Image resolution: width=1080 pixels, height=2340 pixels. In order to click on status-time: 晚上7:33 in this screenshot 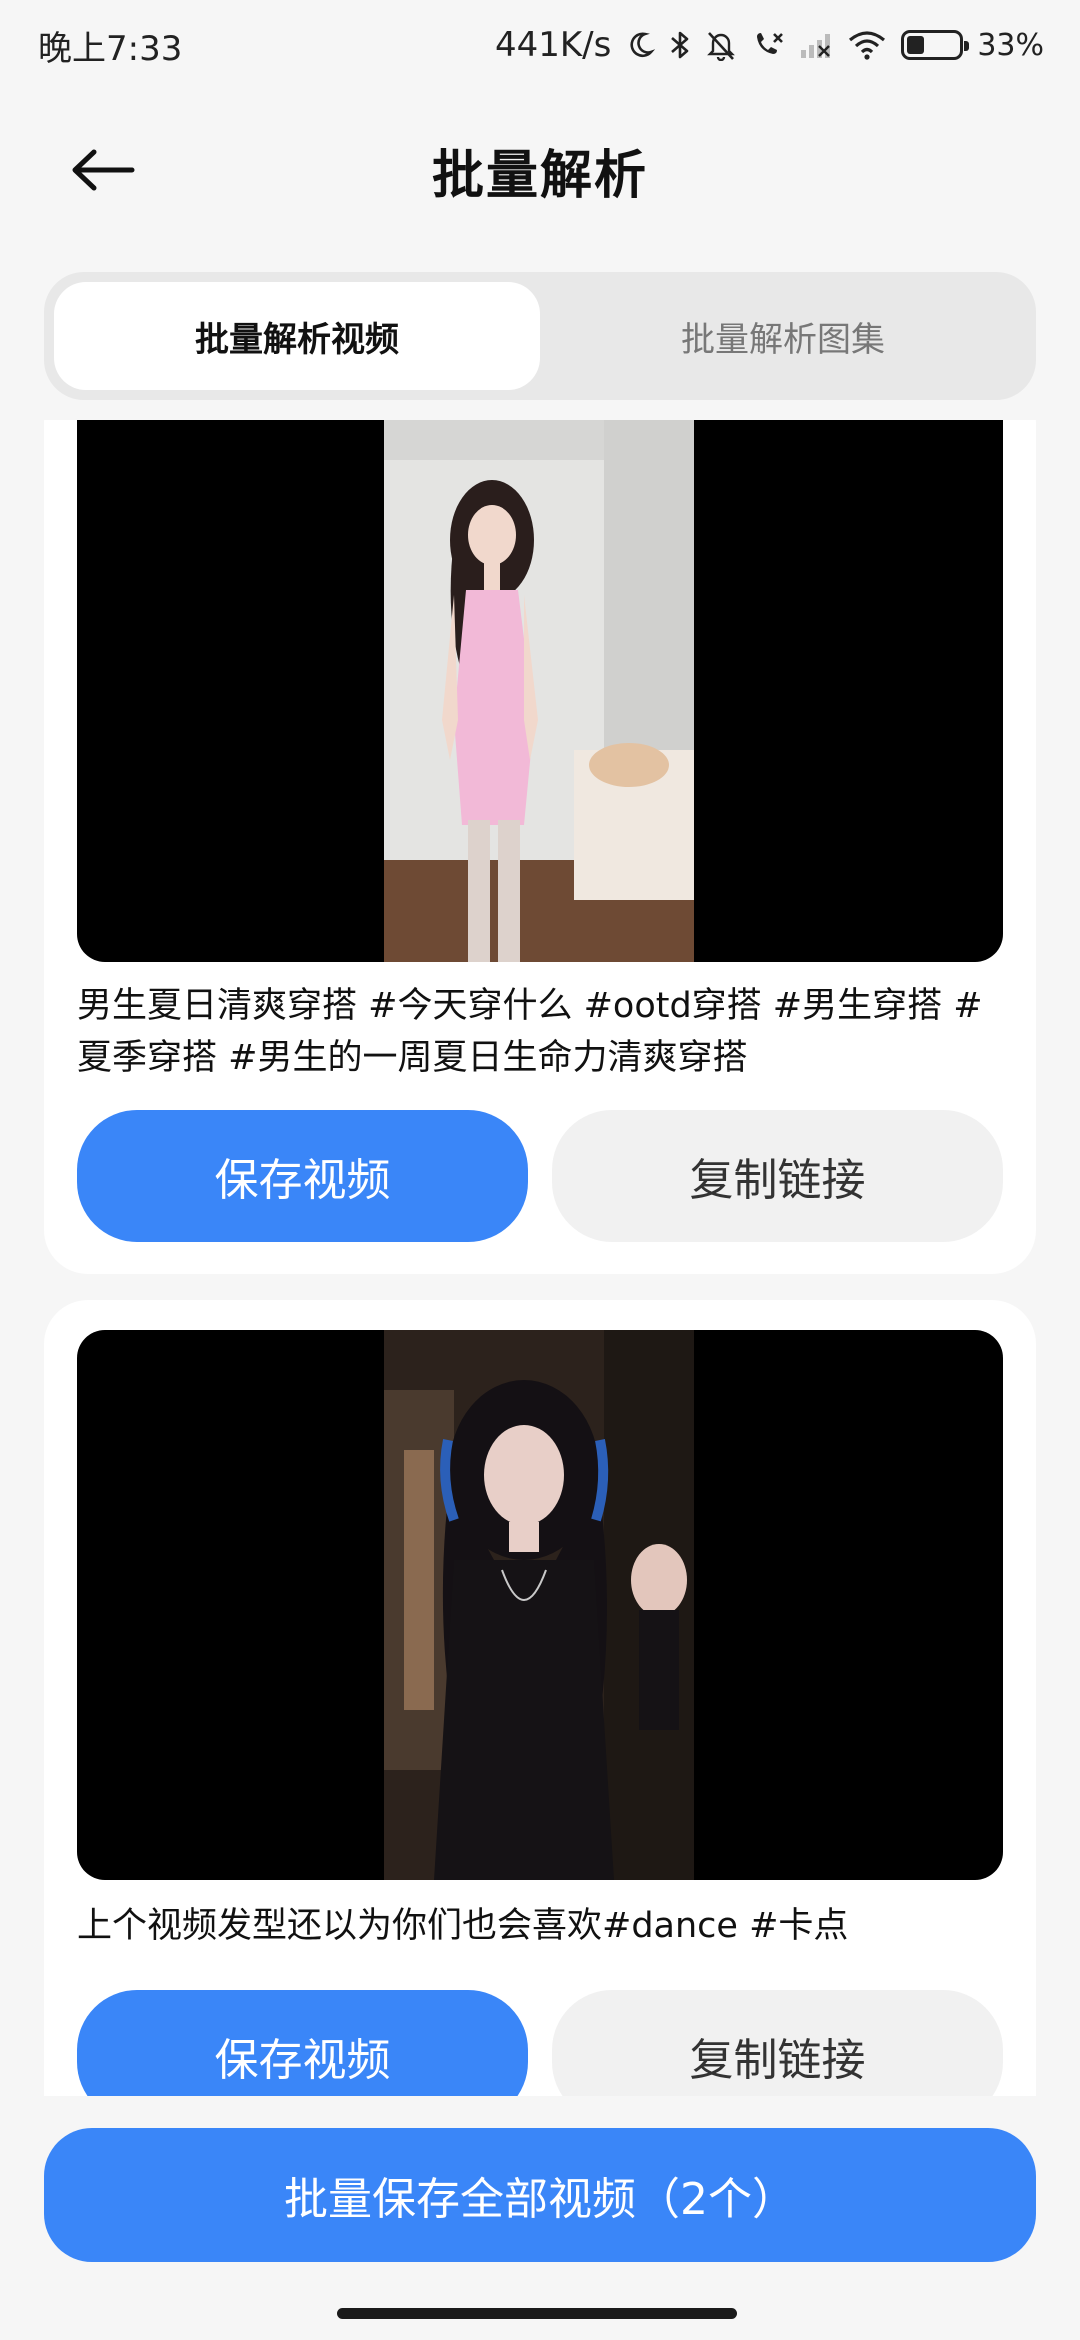, I will do `click(110, 48)`.